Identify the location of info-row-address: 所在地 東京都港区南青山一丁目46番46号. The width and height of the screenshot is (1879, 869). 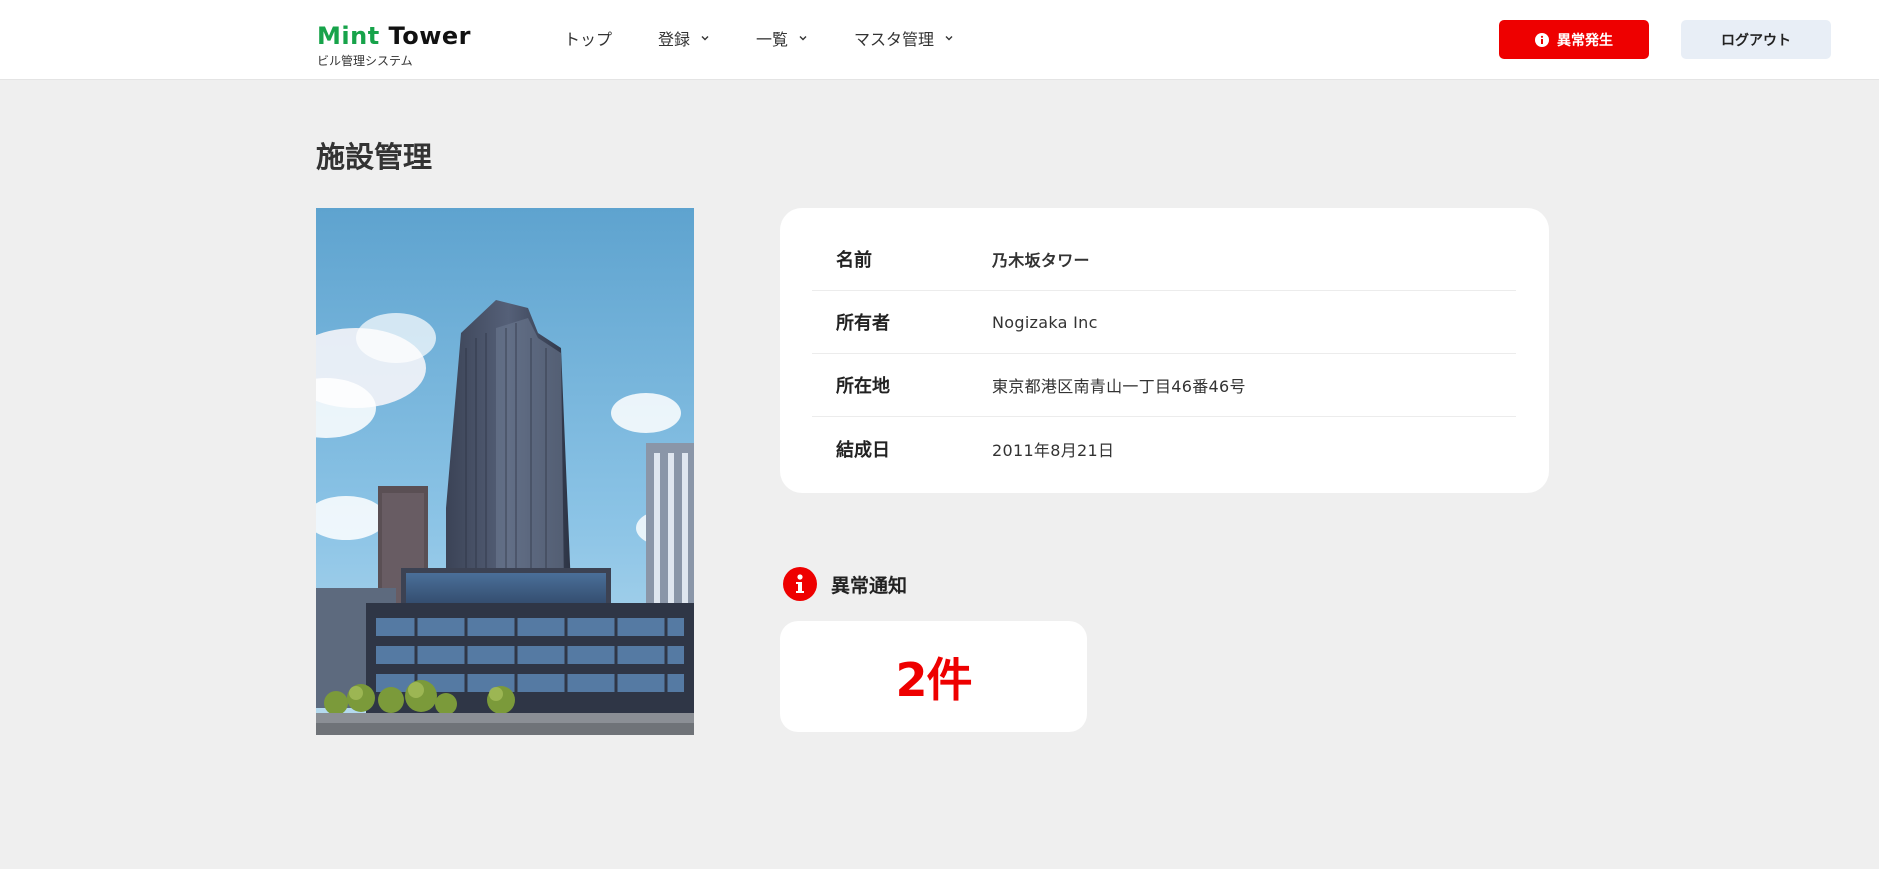
(1164, 385).